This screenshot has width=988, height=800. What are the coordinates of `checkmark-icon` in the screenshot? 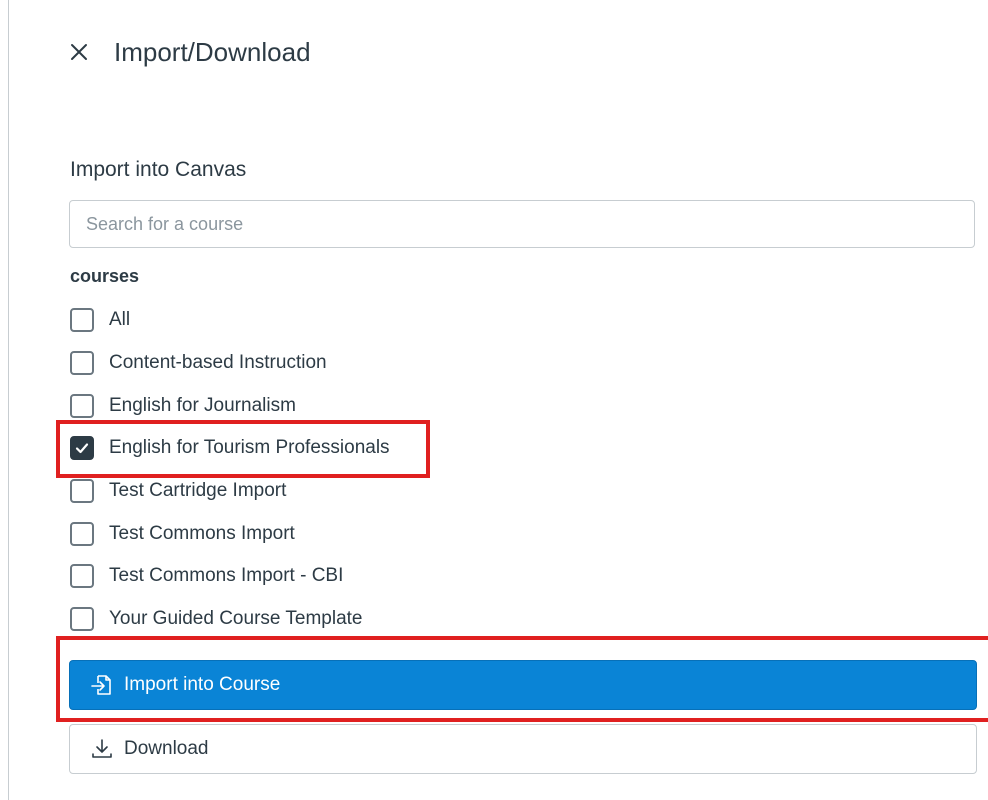 It's located at (82, 448).